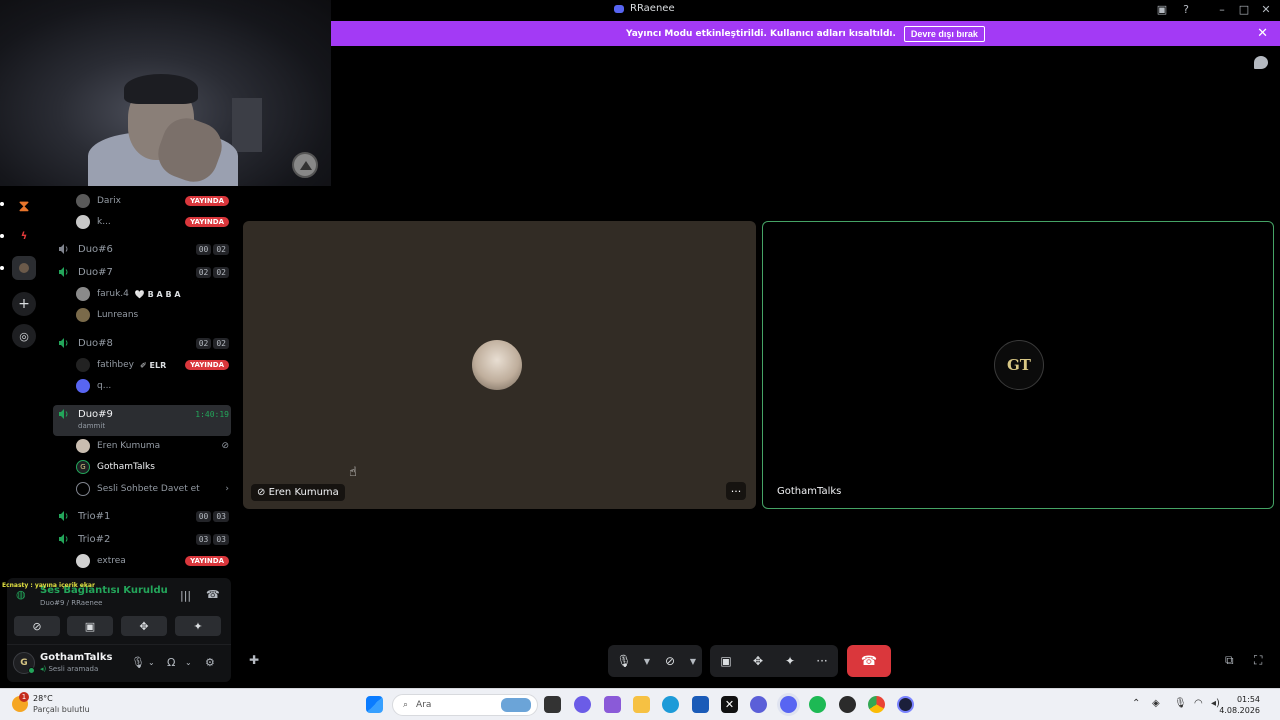 This screenshot has height=720, width=1280. Describe the element at coordinates (152, 294) in the screenshot. I see `voice-user-faruk: faruk.4 🤍 B A B A` at that location.